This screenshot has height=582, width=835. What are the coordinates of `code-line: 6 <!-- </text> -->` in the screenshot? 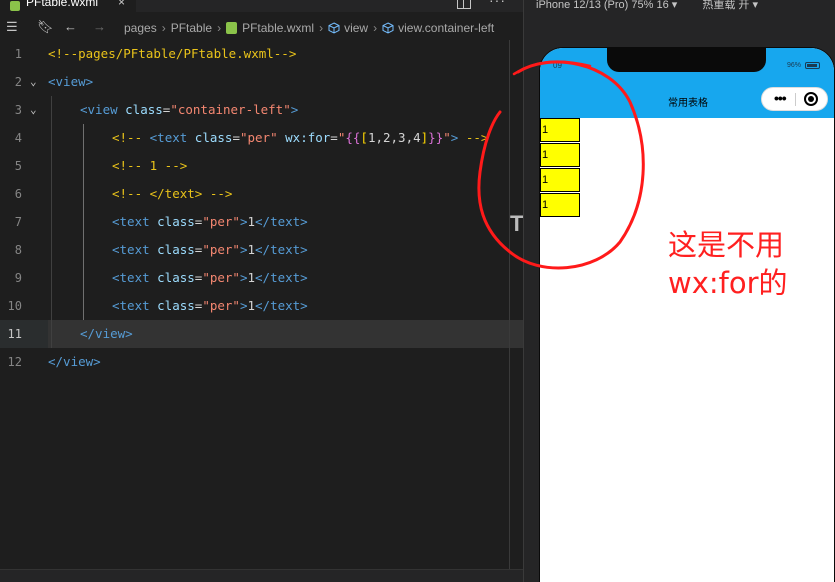 It's located at (261, 194).